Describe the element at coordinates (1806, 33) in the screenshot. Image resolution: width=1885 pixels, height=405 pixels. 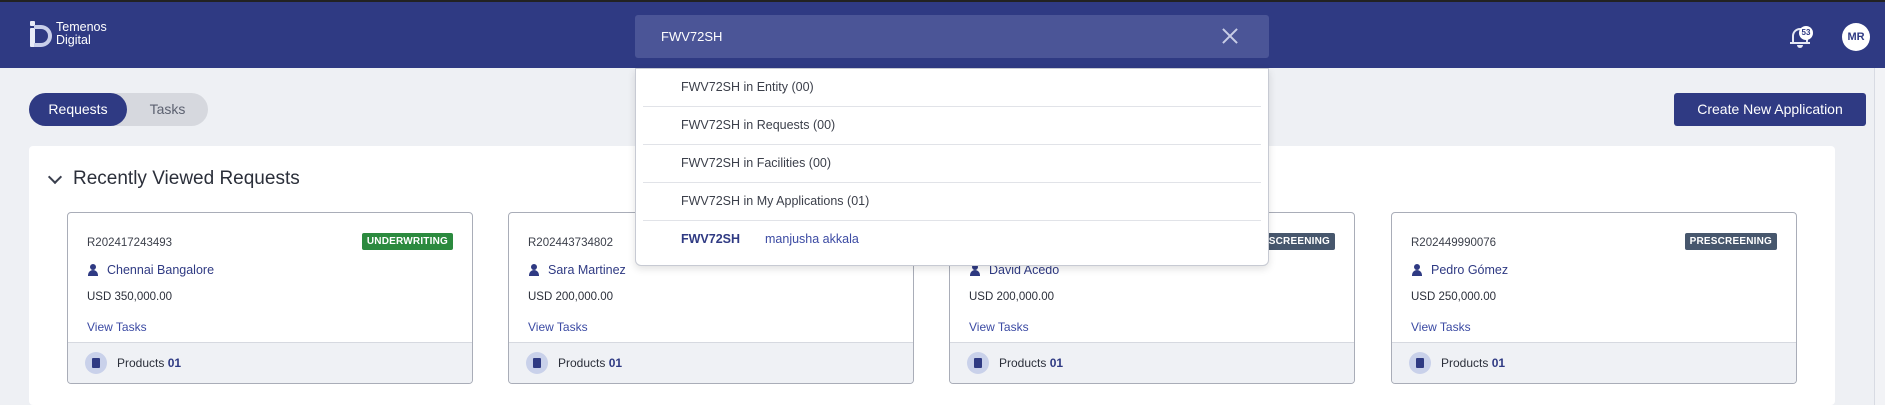
I see `notification-badge: 53` at that location.